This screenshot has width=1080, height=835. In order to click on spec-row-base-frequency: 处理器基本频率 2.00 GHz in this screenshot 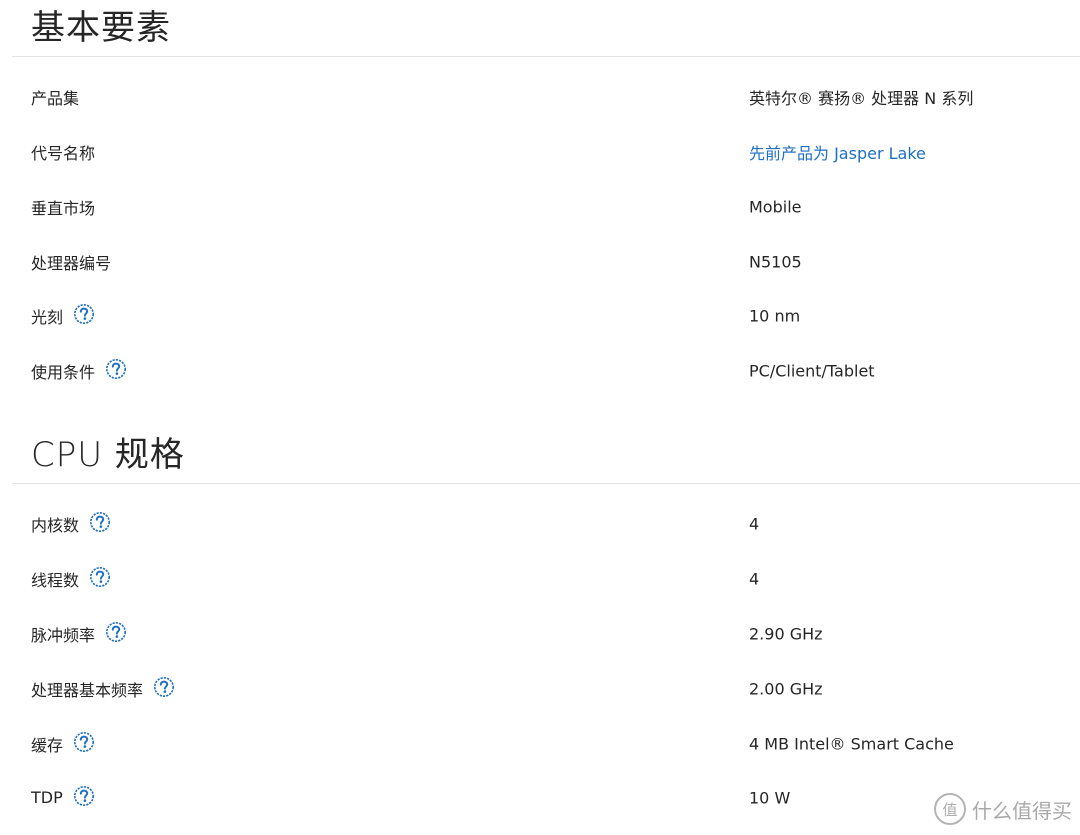, I will do `click(540, 688)`.